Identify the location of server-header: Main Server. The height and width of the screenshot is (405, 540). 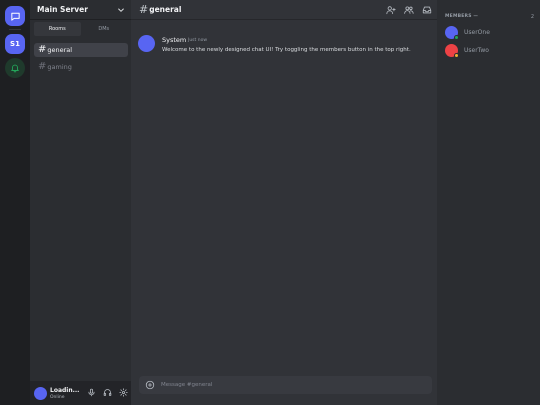
(80, 10).